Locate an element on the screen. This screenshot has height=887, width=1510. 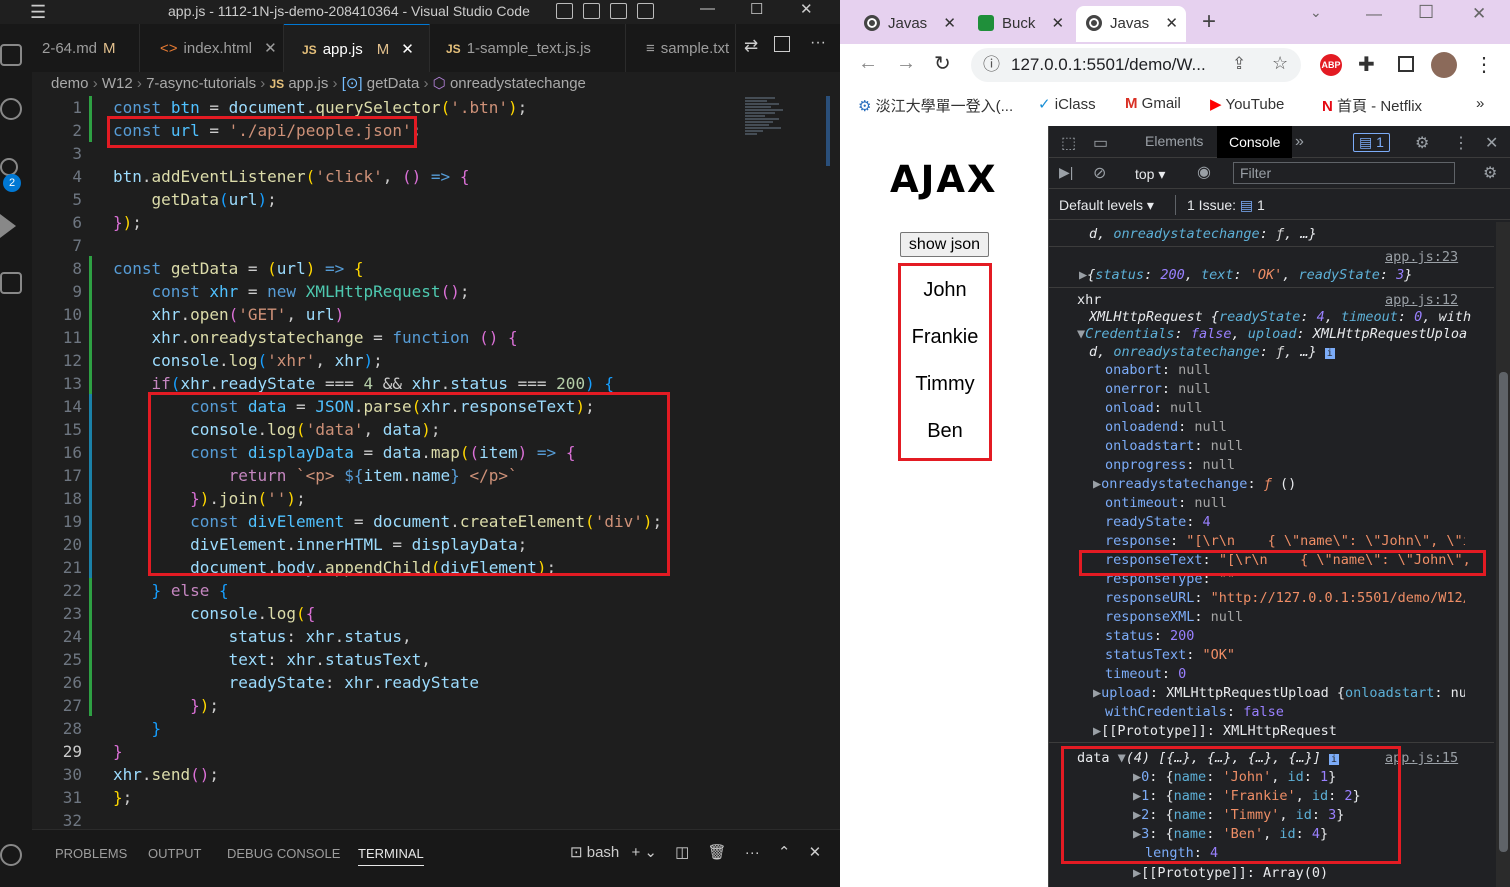
inspect-element-icon: ⬚ is located at coordinates (1068, 143).